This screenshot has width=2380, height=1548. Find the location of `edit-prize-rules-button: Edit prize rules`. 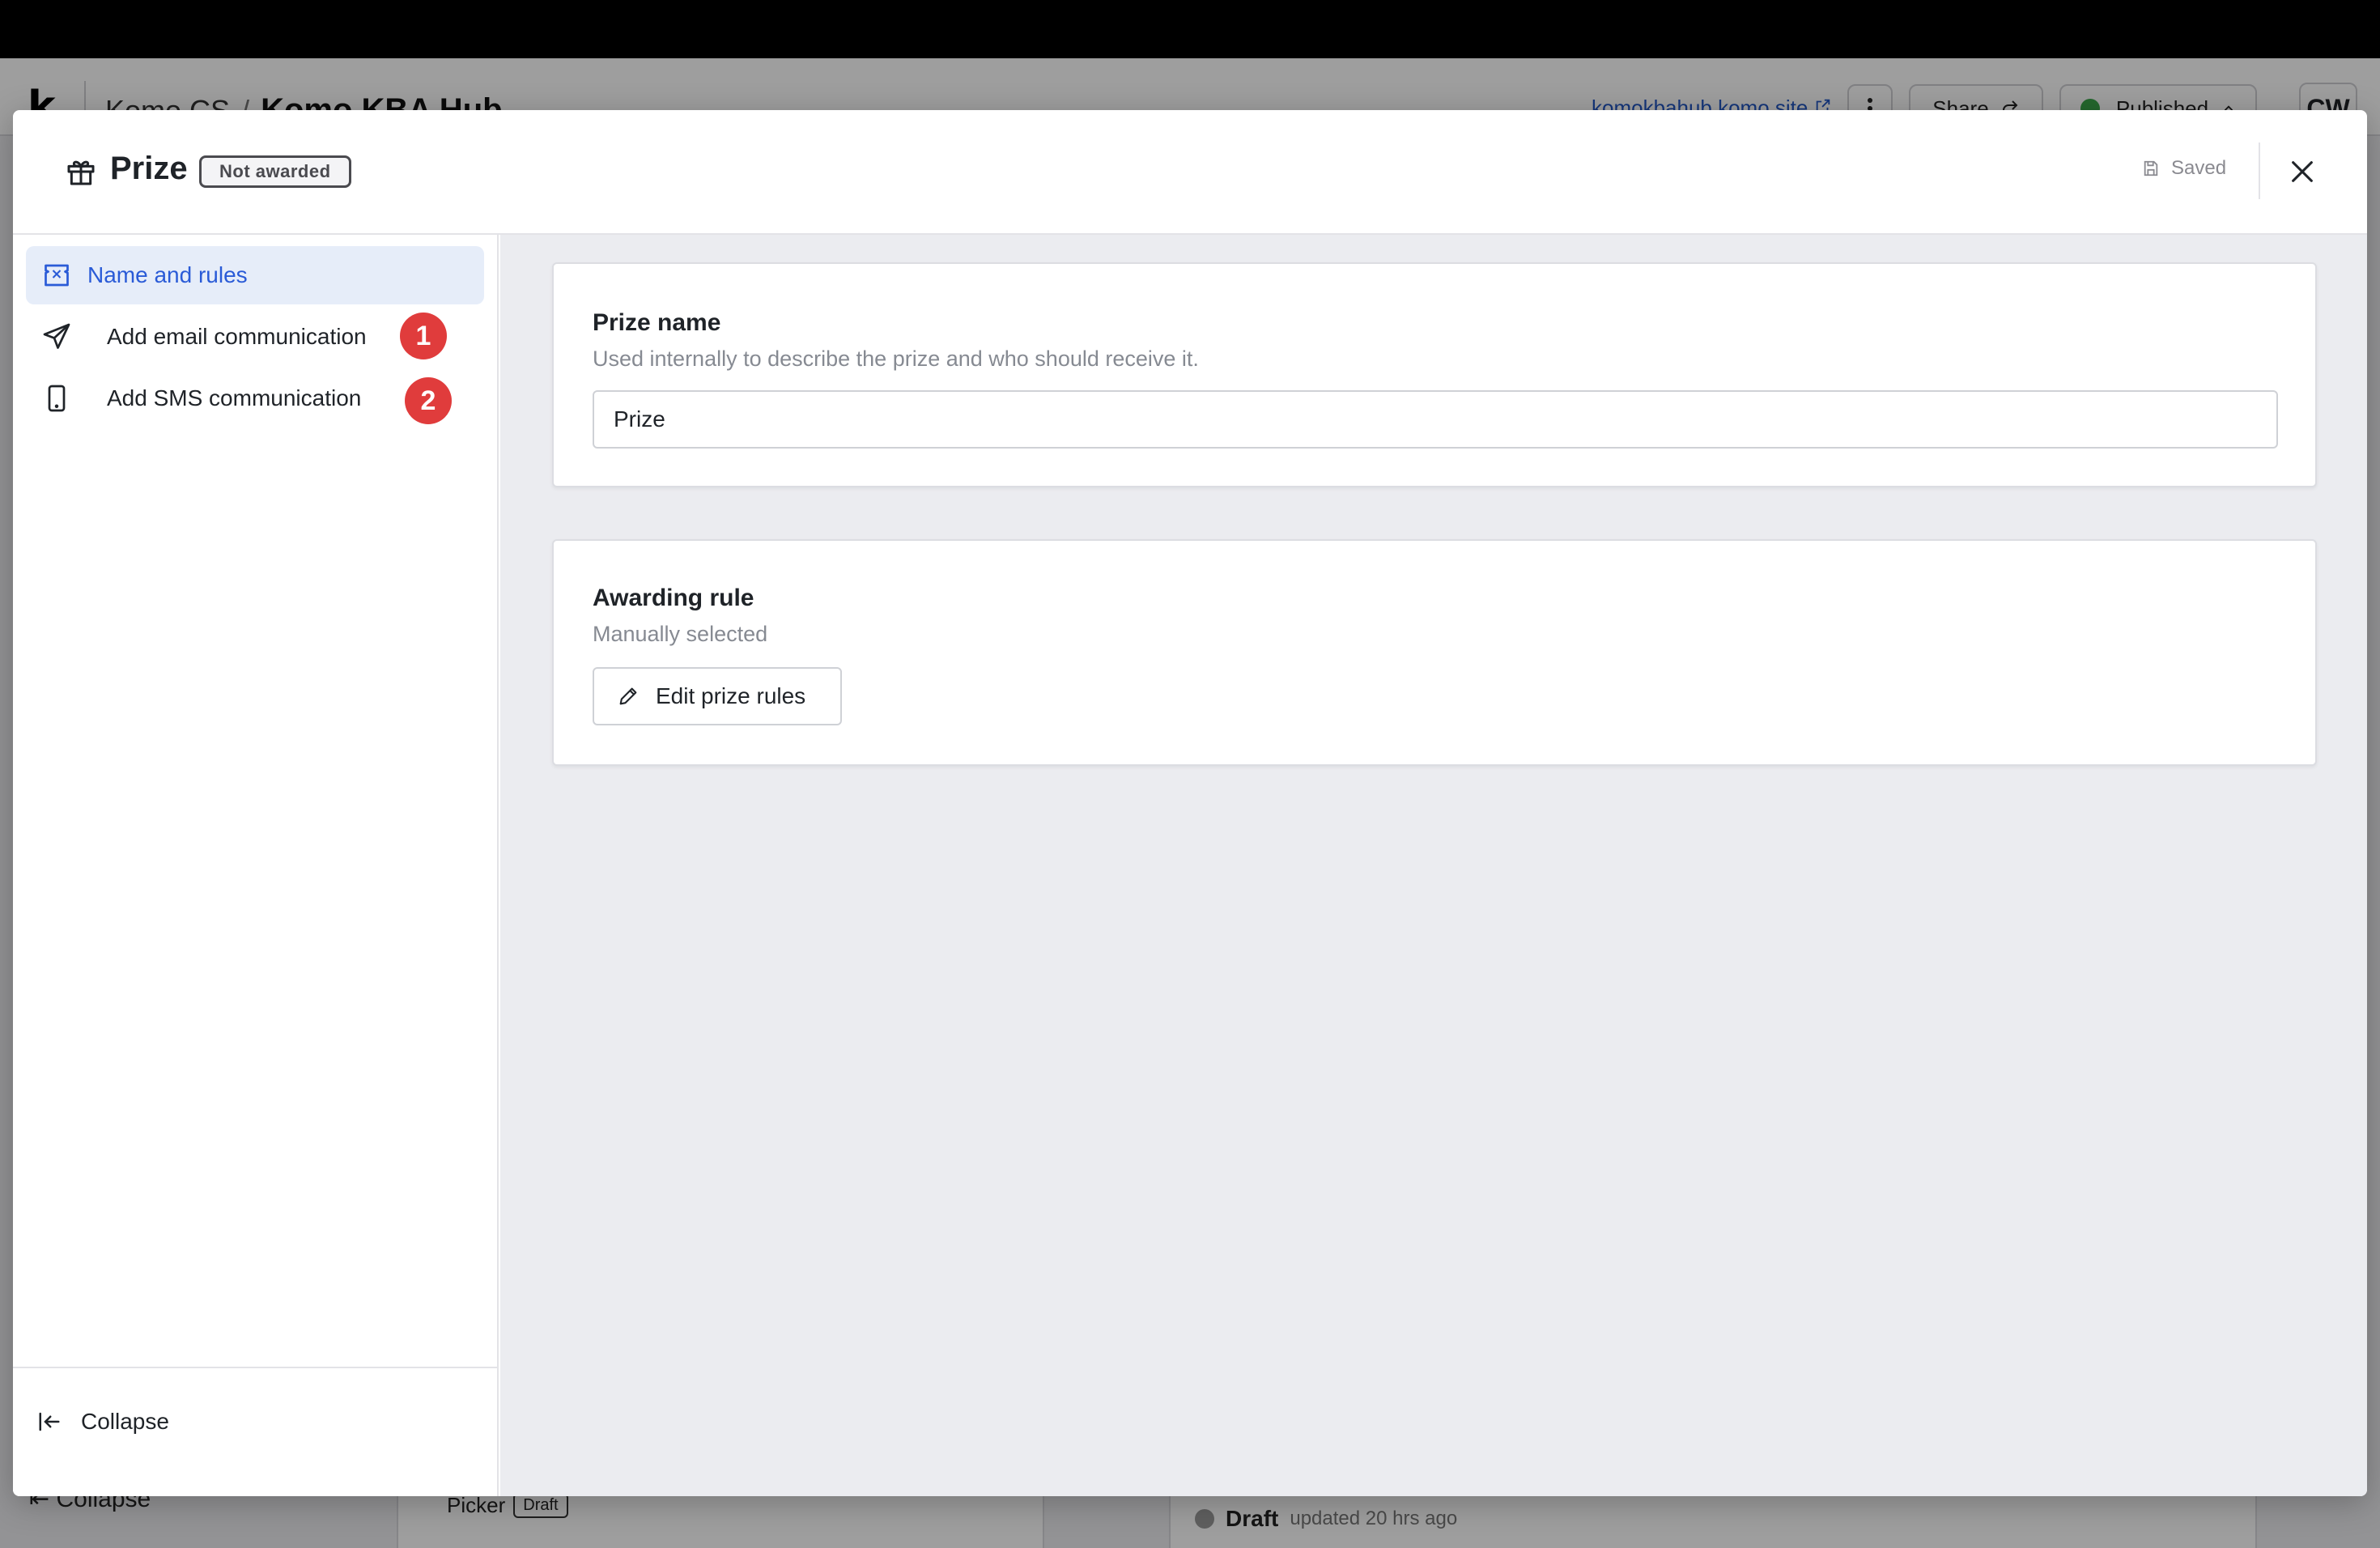

edit-prize-rules-button: Edit prize rules is located at coordinates (717, 696).